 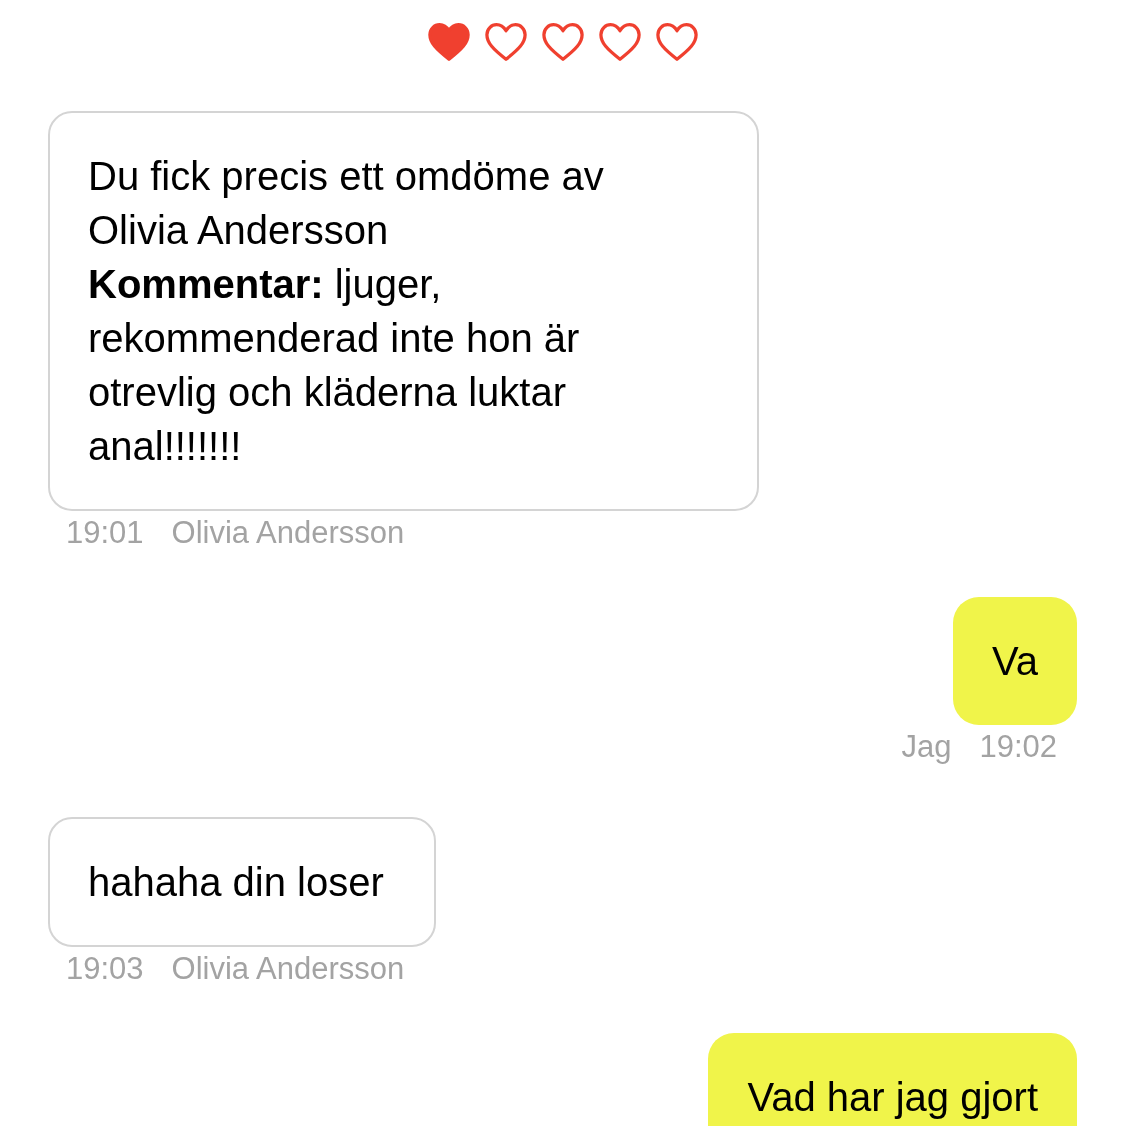 I want to click on message-text: Kommentar: ljuger, rekommenderad inte hon är otrevlig och kläderna luktar anal!!!!!!!, so click(x=334, y=365).